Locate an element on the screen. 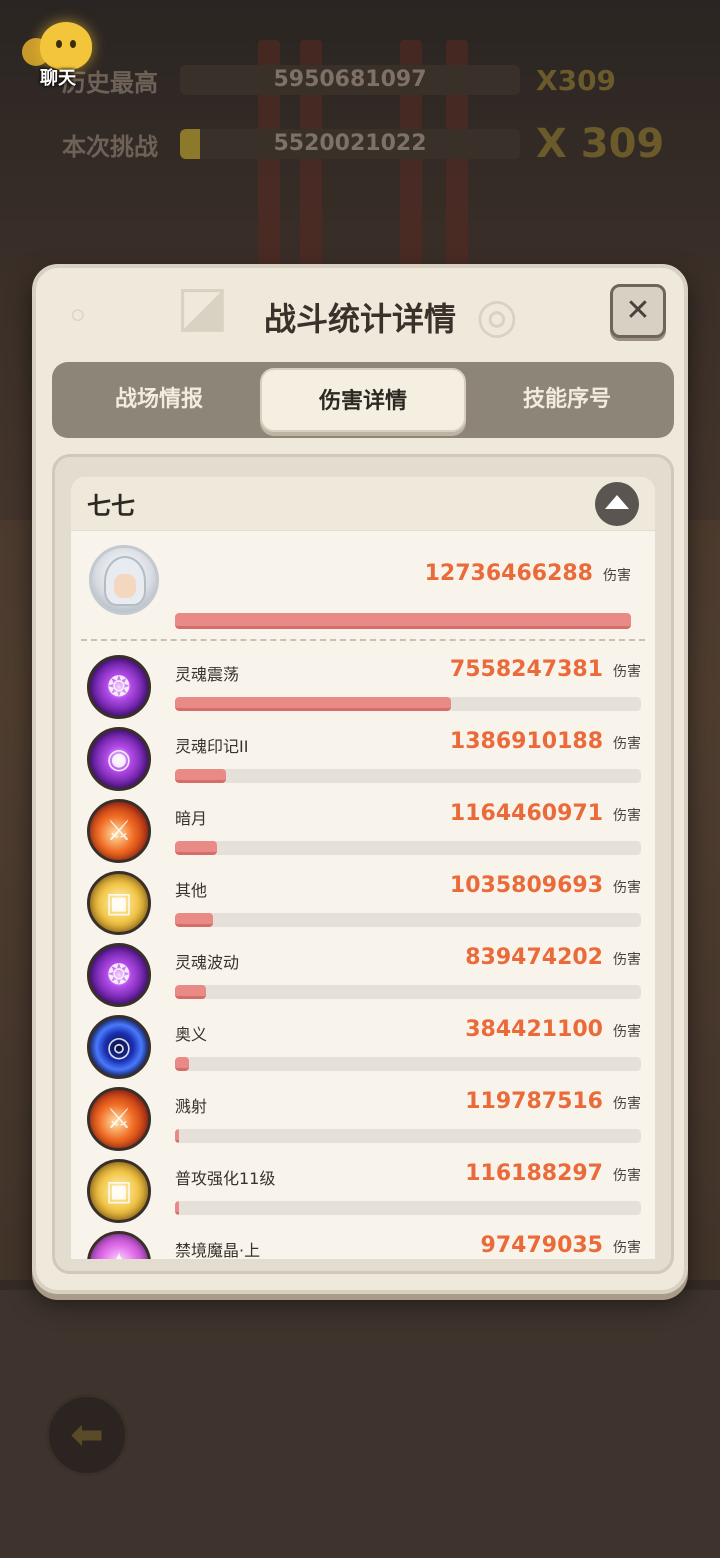  tab-bar: 战场情报 伤害详情 技能序号 is located at coordinates (363, 400).